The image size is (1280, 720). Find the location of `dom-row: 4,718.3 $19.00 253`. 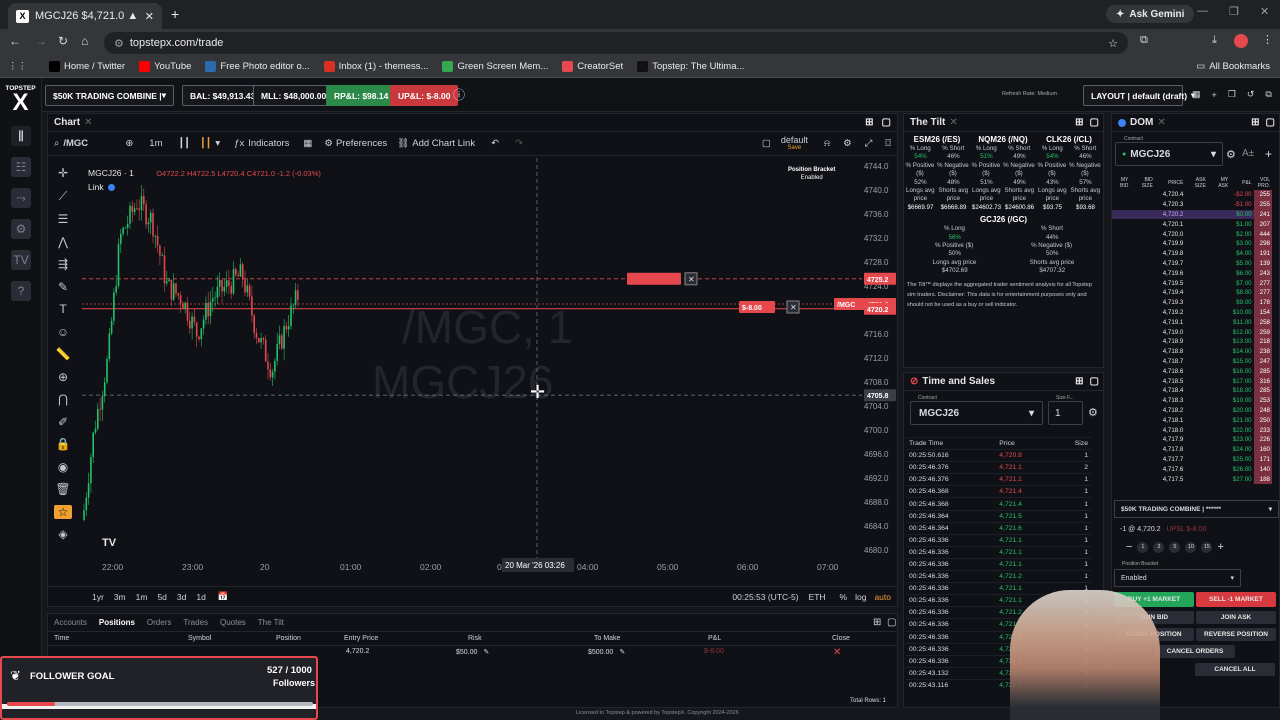

dom-row: 4,718.3 $19.00 253 is located at coordinates (1192, 400).